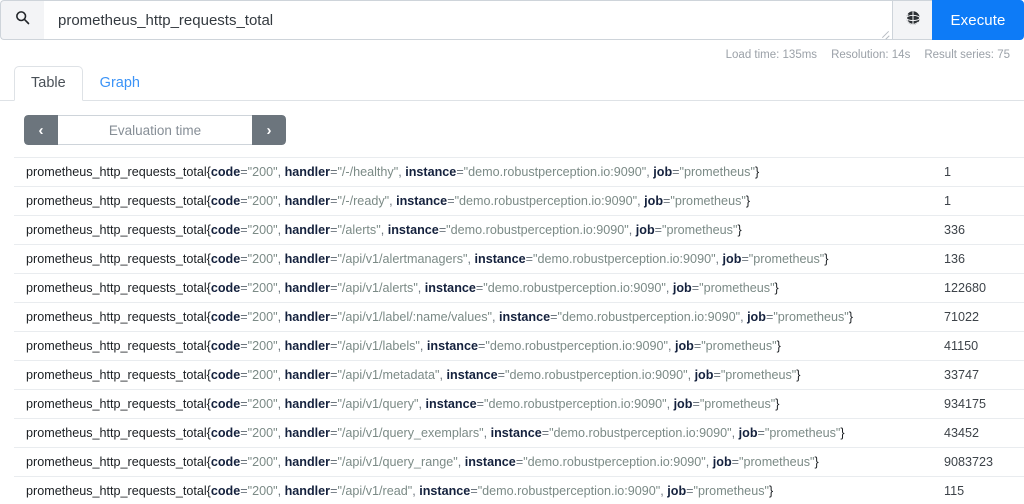  I want to click on evaluation-time-input: Evaluation time, so click(155, 130).